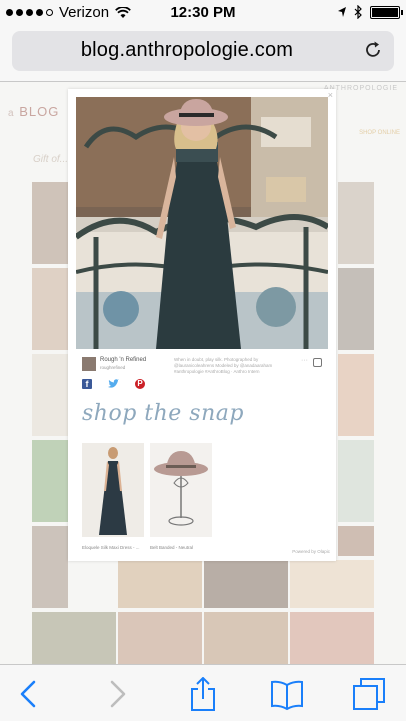 This screenshot has width=406, height=721. What do you see at coordinates (317, 362) in the screenshot?
I see `instagram-icon` at bounding box center [317, 362].